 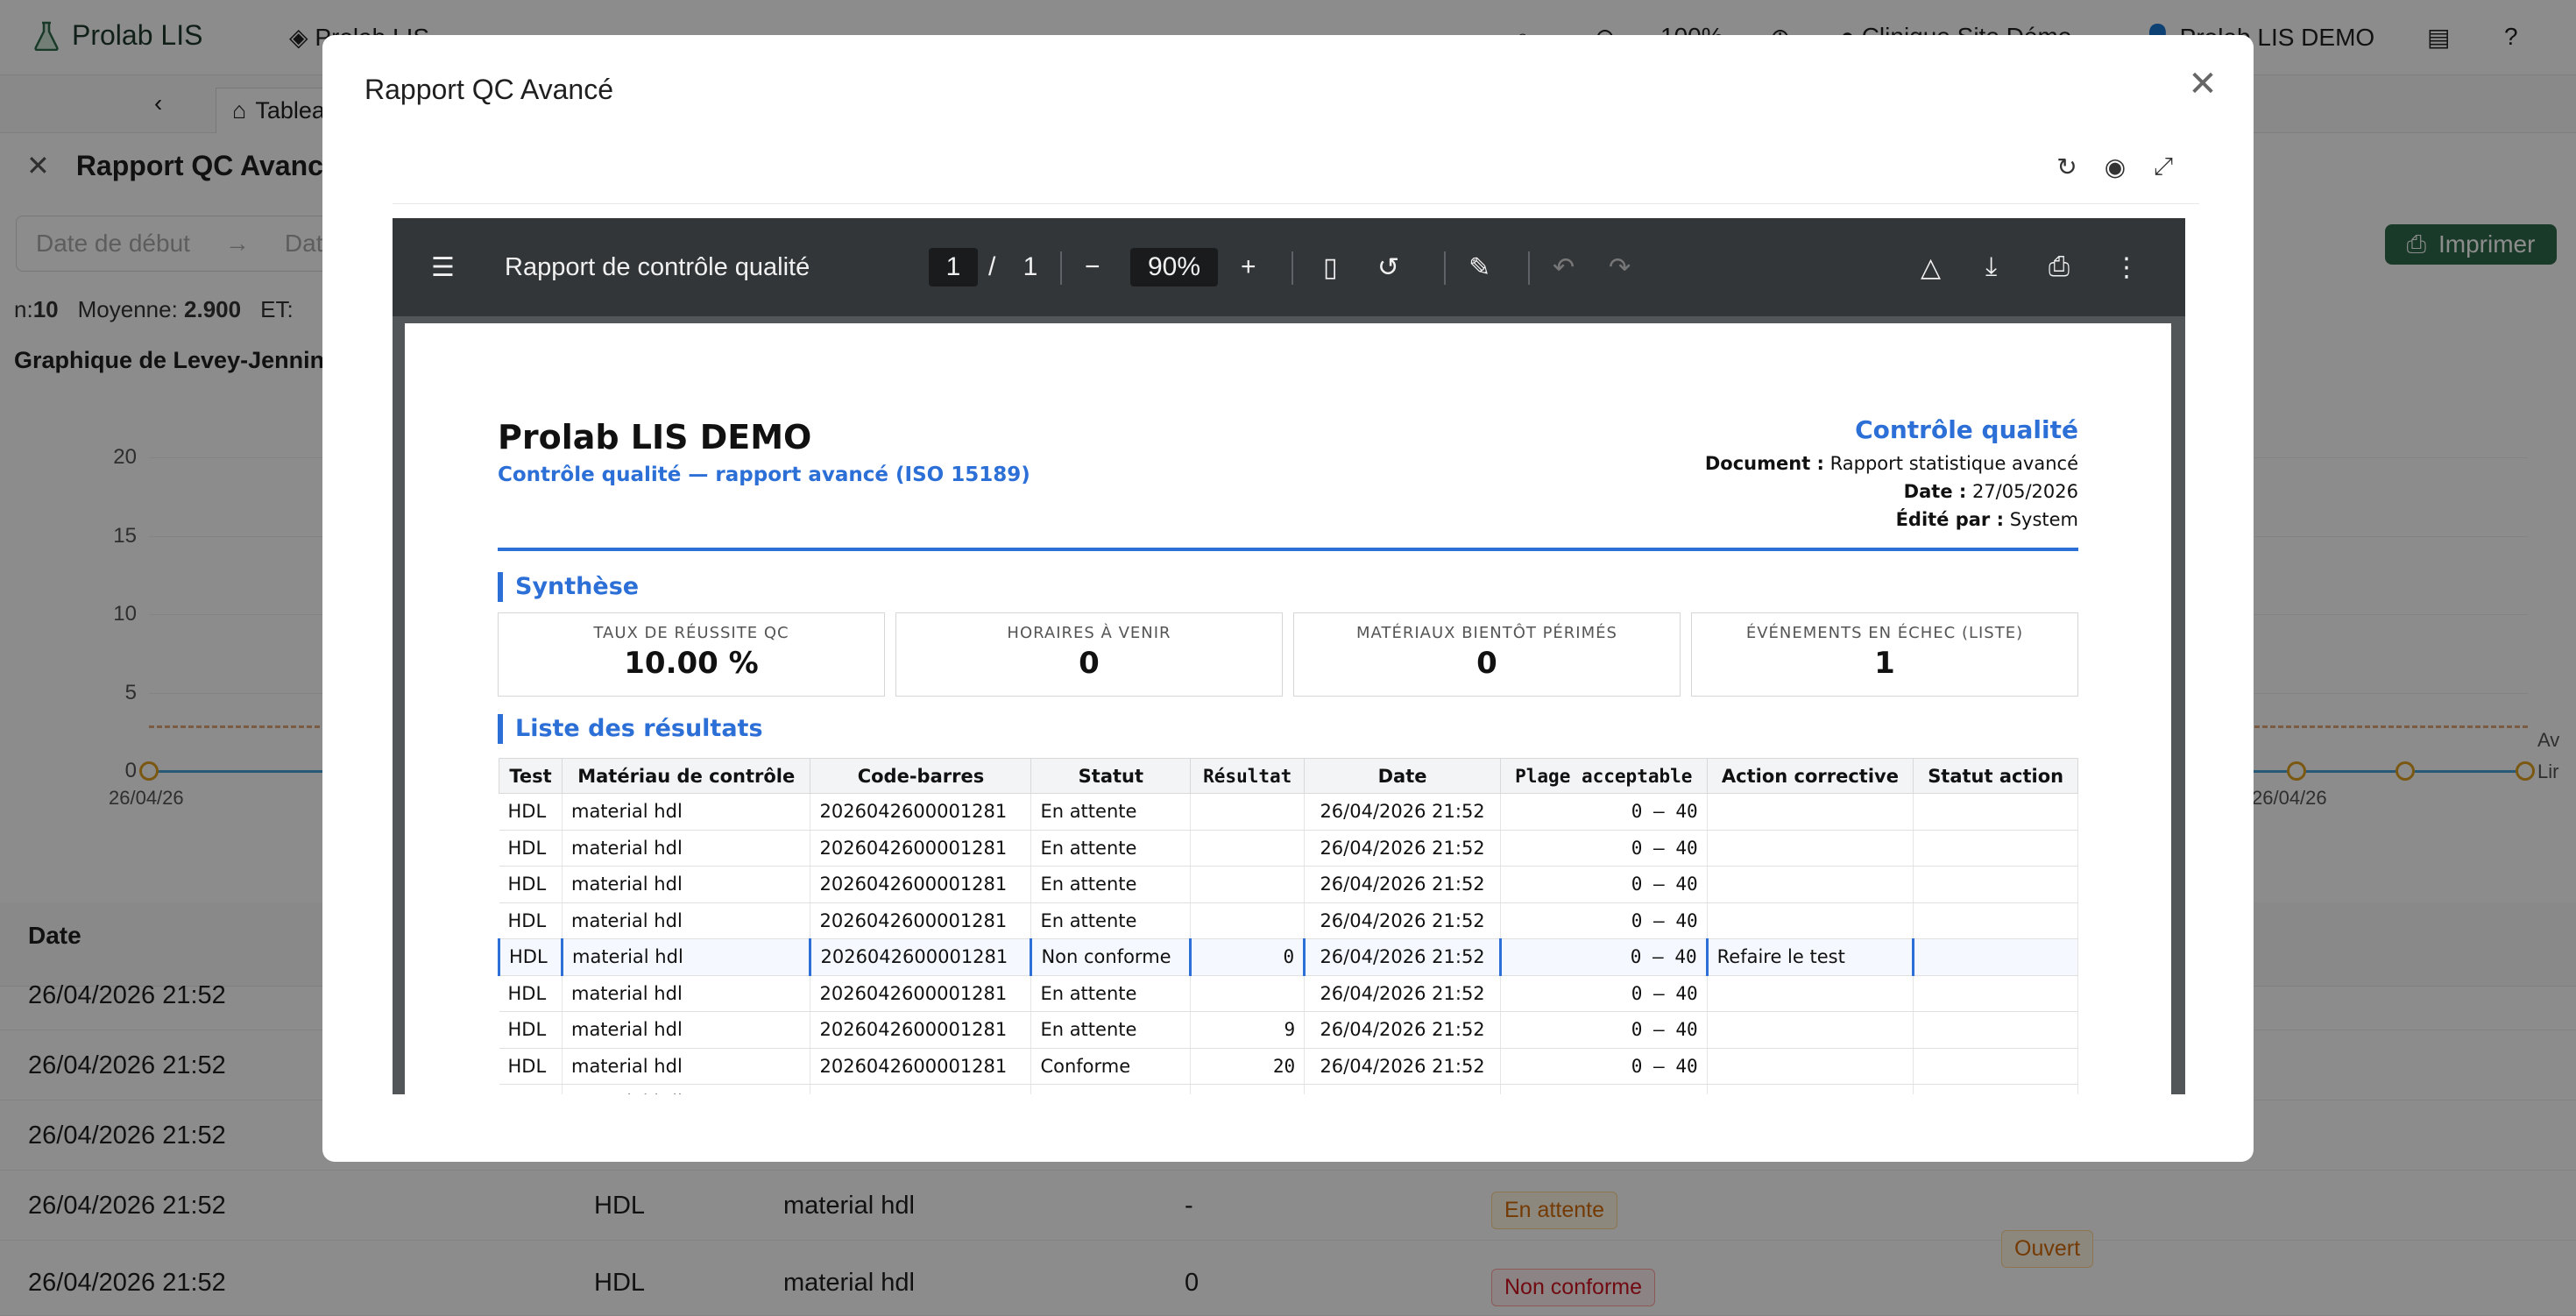 What do you see at coordinates (1486, 663) in the screenshot?
I see `card-value: 0` at bounding box center [1486, 663].